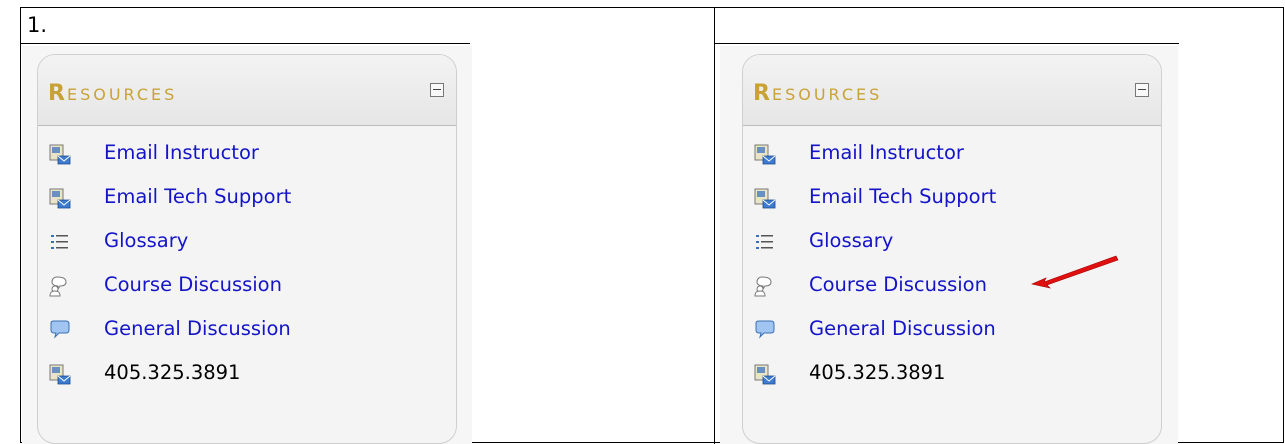 The width and height of the screenshot is (1285, 444). I want to click on table-row-divider-left, so click(245, 43).